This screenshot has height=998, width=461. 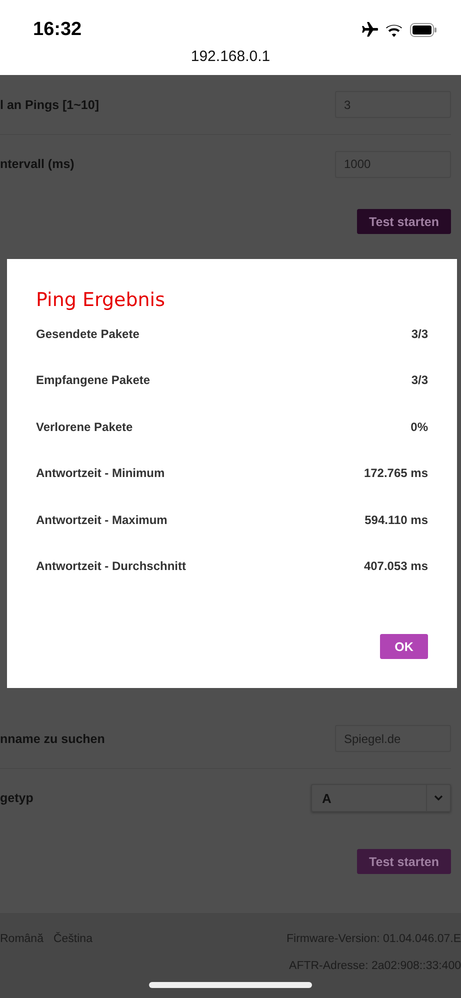 What do you see at coordinates (101, 300) in the screenshot?
I see `dialog-title: Ping Ergebnis` at bounding box center [101, 300].